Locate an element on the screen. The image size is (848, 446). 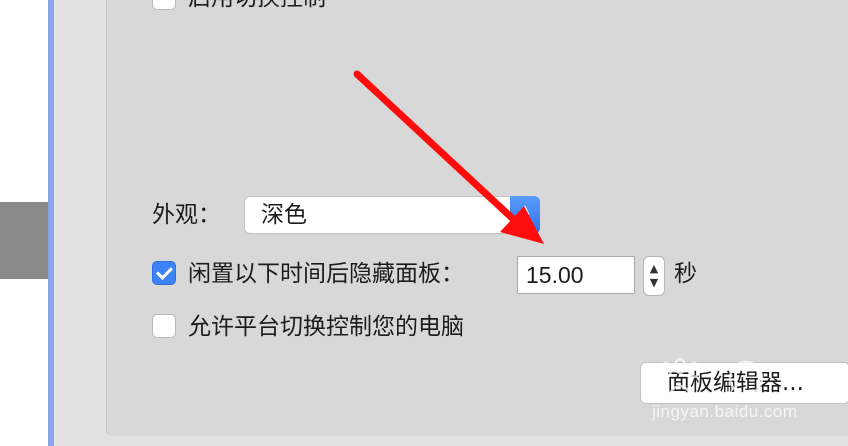
allow-platform-label: 允许平台切换控制您的电脑 is located at coordinates (326, 327).